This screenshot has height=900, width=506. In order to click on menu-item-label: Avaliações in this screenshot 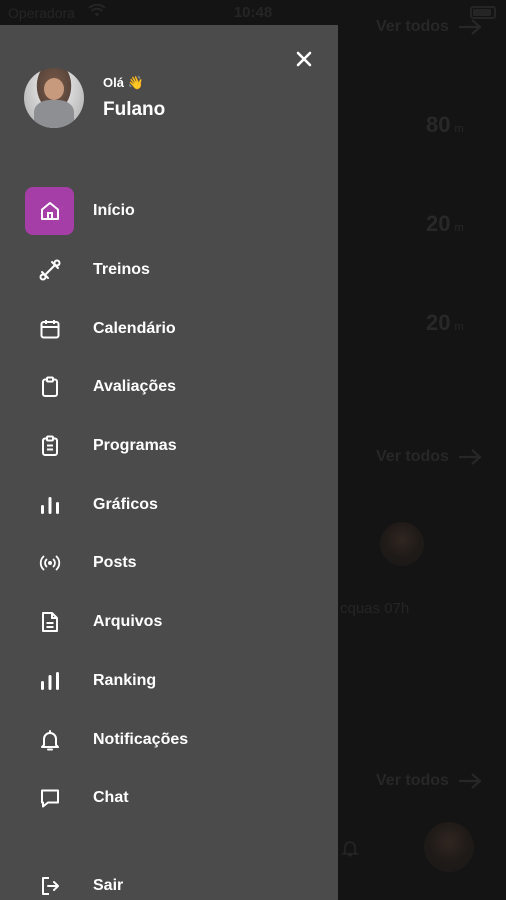, I will do `click(135, 387)`.